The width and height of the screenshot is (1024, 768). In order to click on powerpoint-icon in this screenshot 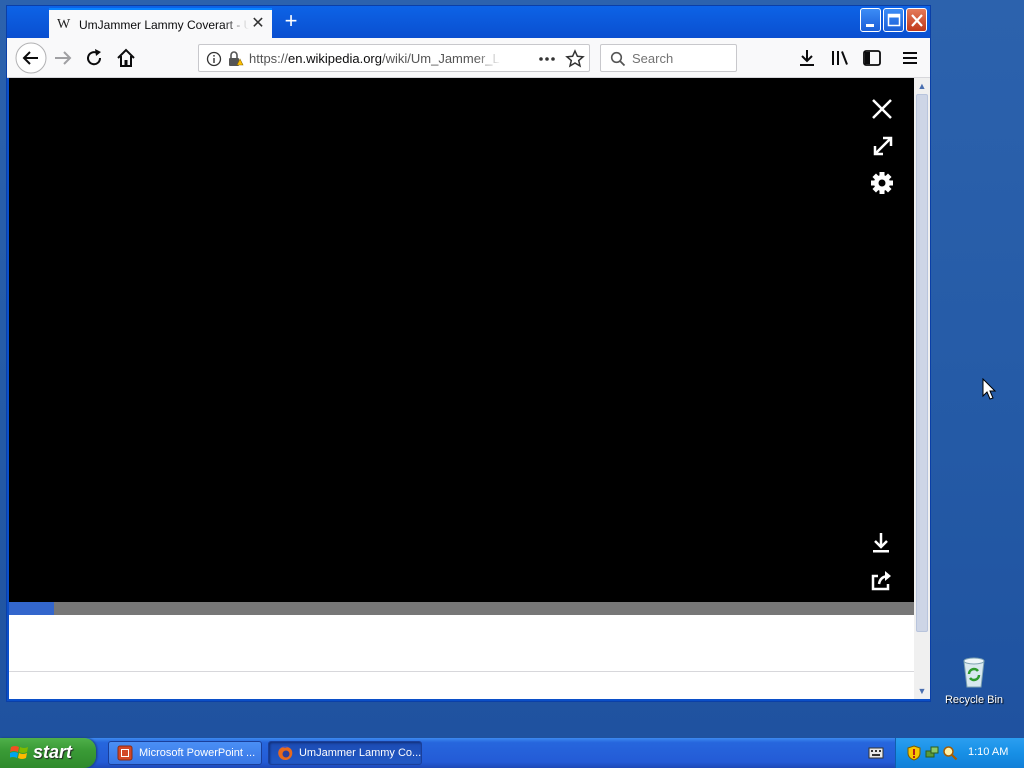, I will do `click(125, 753)`.